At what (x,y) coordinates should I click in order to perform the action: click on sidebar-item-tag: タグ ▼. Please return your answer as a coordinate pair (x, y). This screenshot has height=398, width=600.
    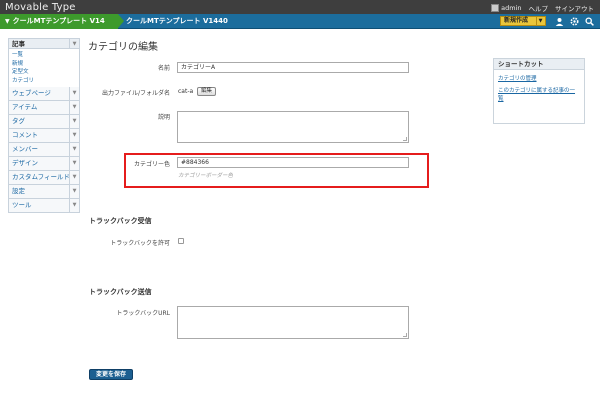
    Looking at the image, I should click on (44, 122).